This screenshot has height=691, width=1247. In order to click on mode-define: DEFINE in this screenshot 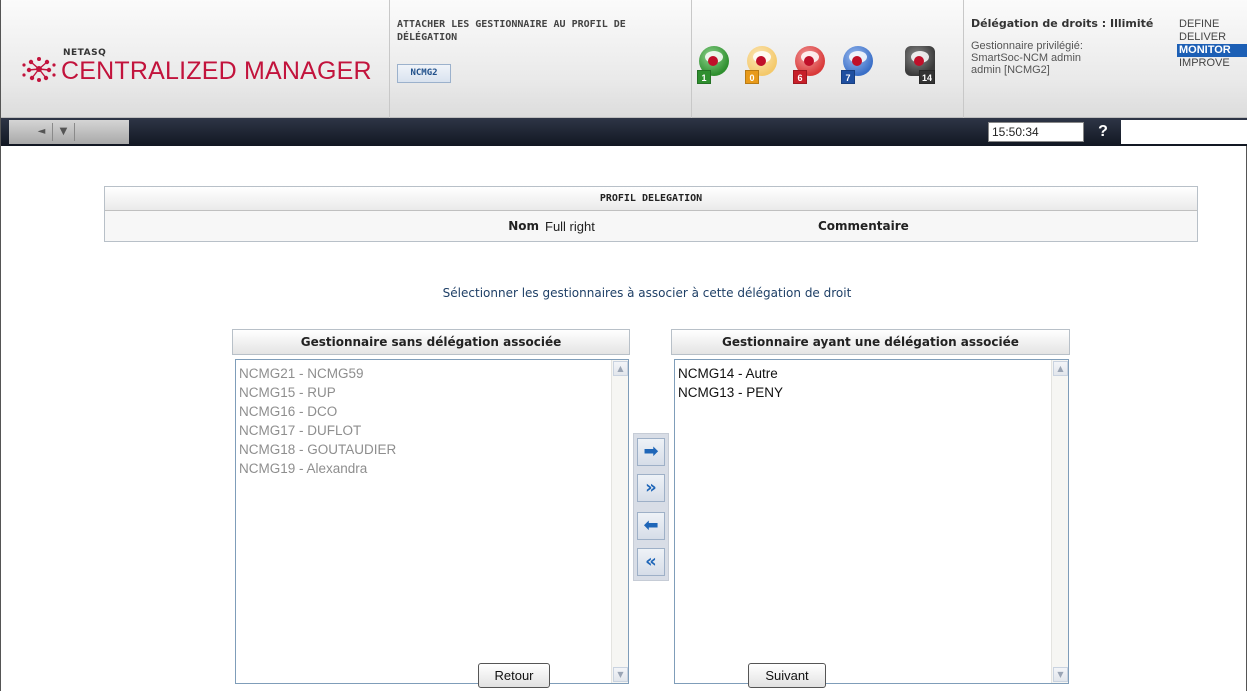, I will do `click(1212, 24)`.